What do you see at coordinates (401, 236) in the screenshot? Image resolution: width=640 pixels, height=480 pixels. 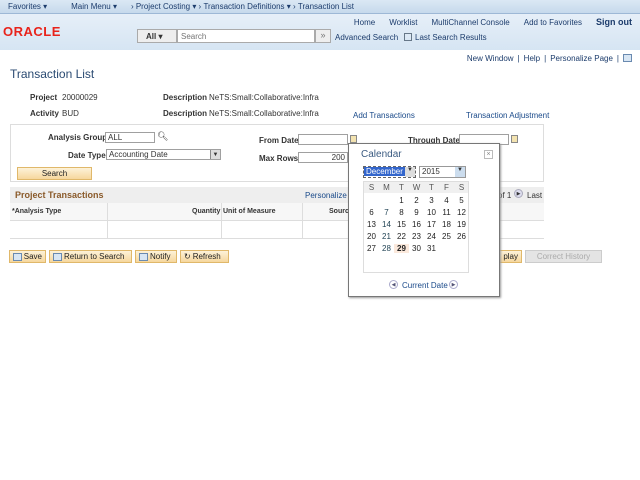 I see `calendar-day: 22` at bounding box center [401, 236].